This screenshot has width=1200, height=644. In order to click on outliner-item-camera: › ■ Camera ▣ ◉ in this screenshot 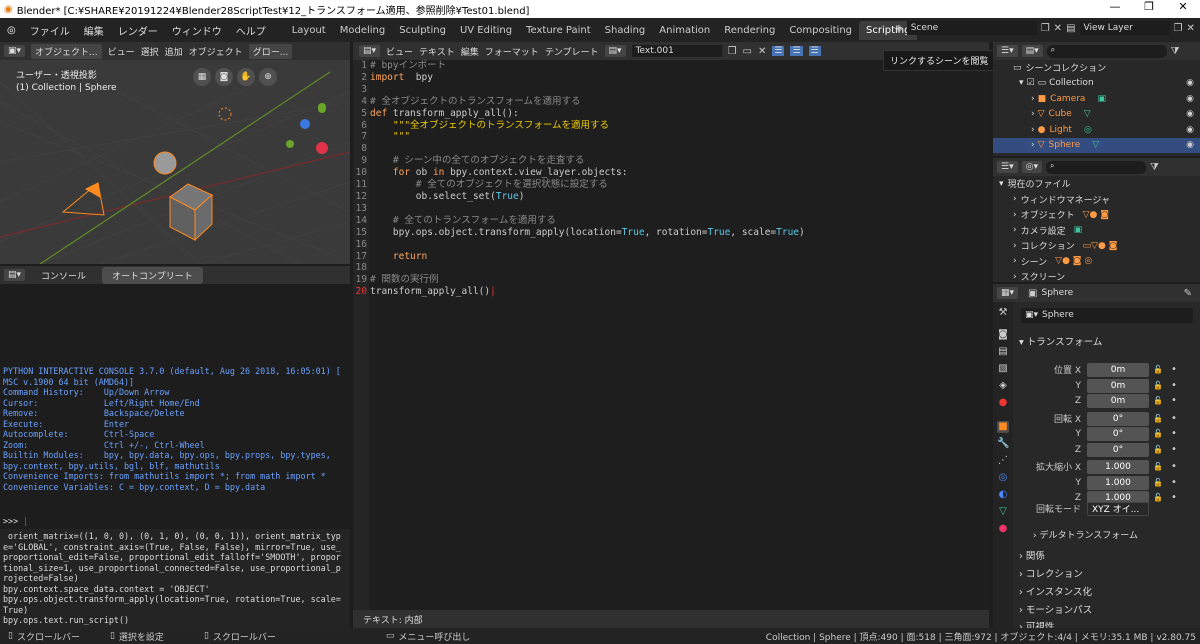, I will do `click(1096, 99)`.